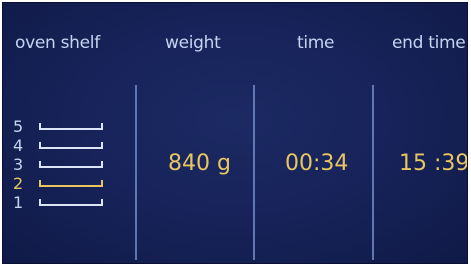 This screenshot has height=267, width=471. Describe the element at coordinates (433, 163) in the screenshot. I see `end-time-value: 15 :39` at that location.